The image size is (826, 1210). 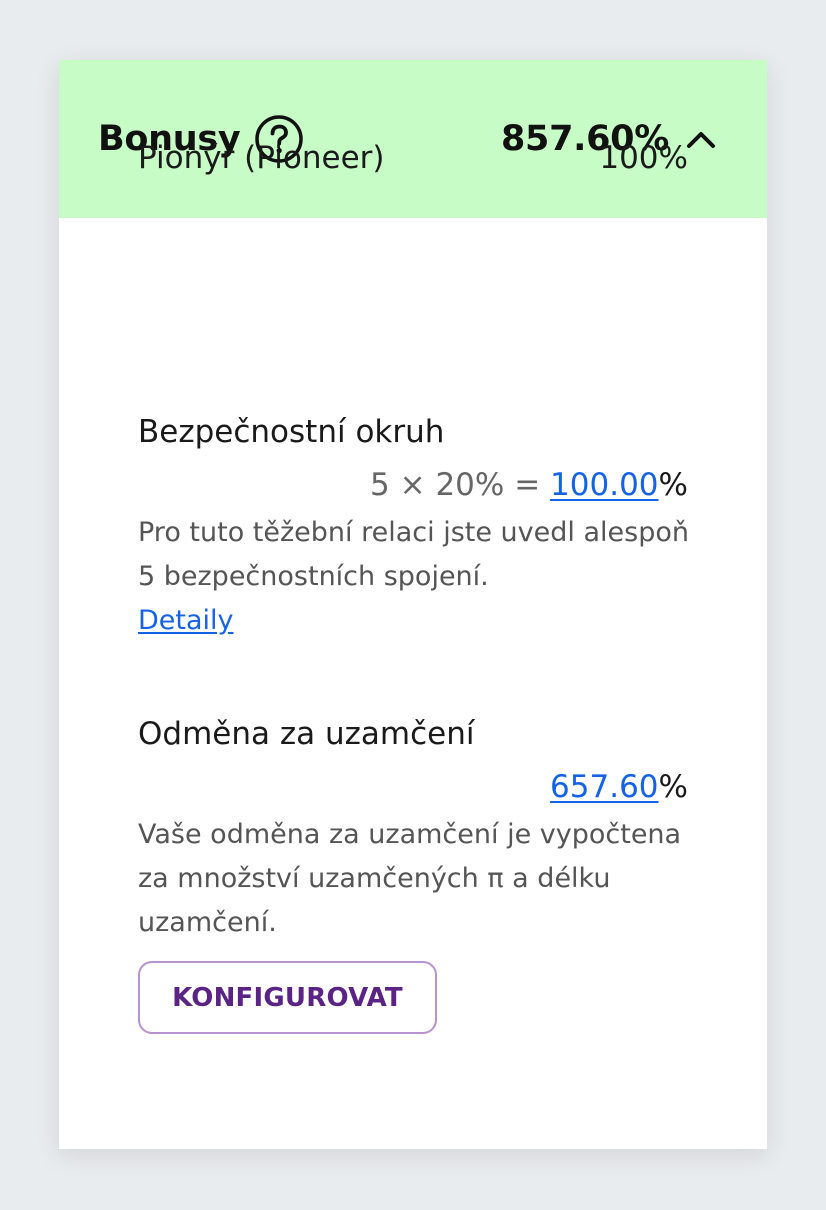 I want to click on security-circle-percent: %, so click(x=673, y=485).